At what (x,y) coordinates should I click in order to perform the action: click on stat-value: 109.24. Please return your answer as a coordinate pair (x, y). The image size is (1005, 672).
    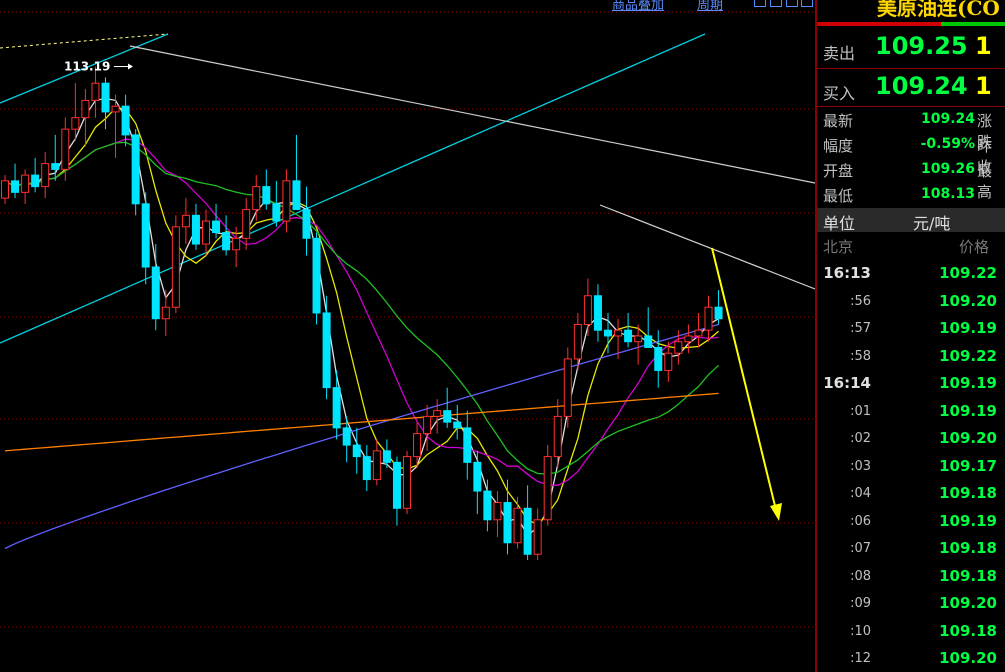
    Looking at the image, I should click on (947, 119).